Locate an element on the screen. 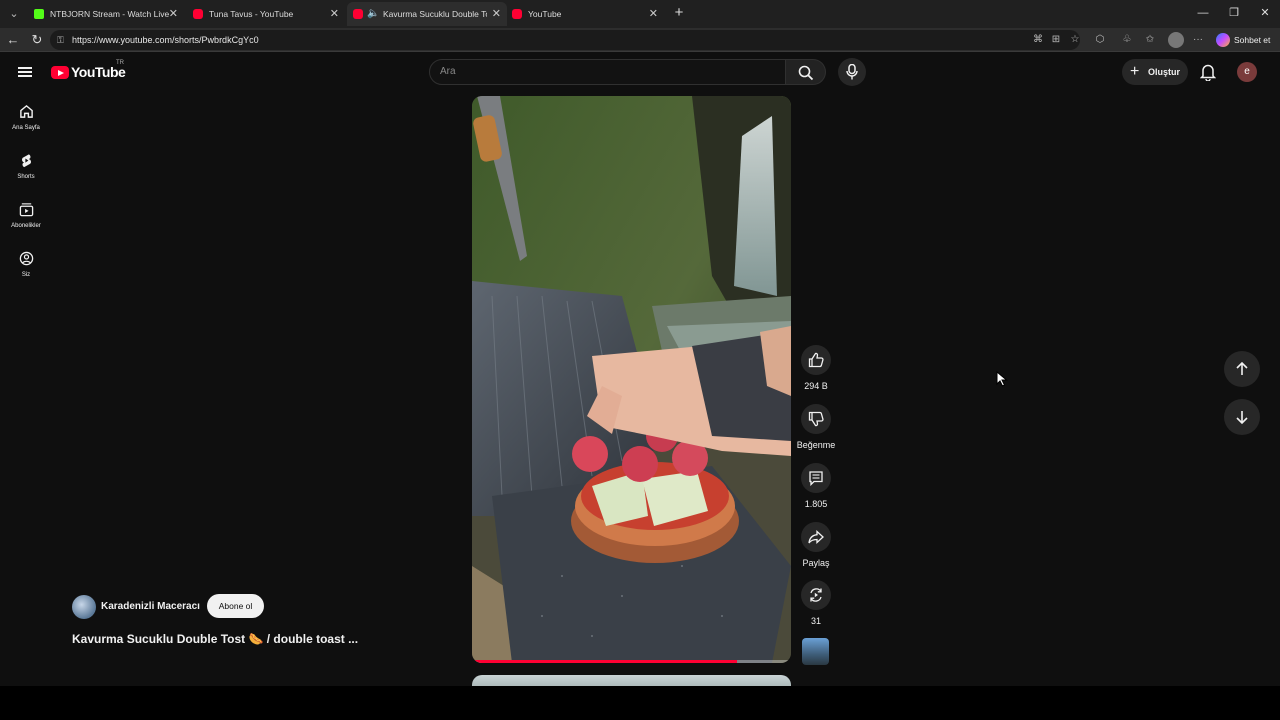  search-icon is located at coordinates (806, 73).